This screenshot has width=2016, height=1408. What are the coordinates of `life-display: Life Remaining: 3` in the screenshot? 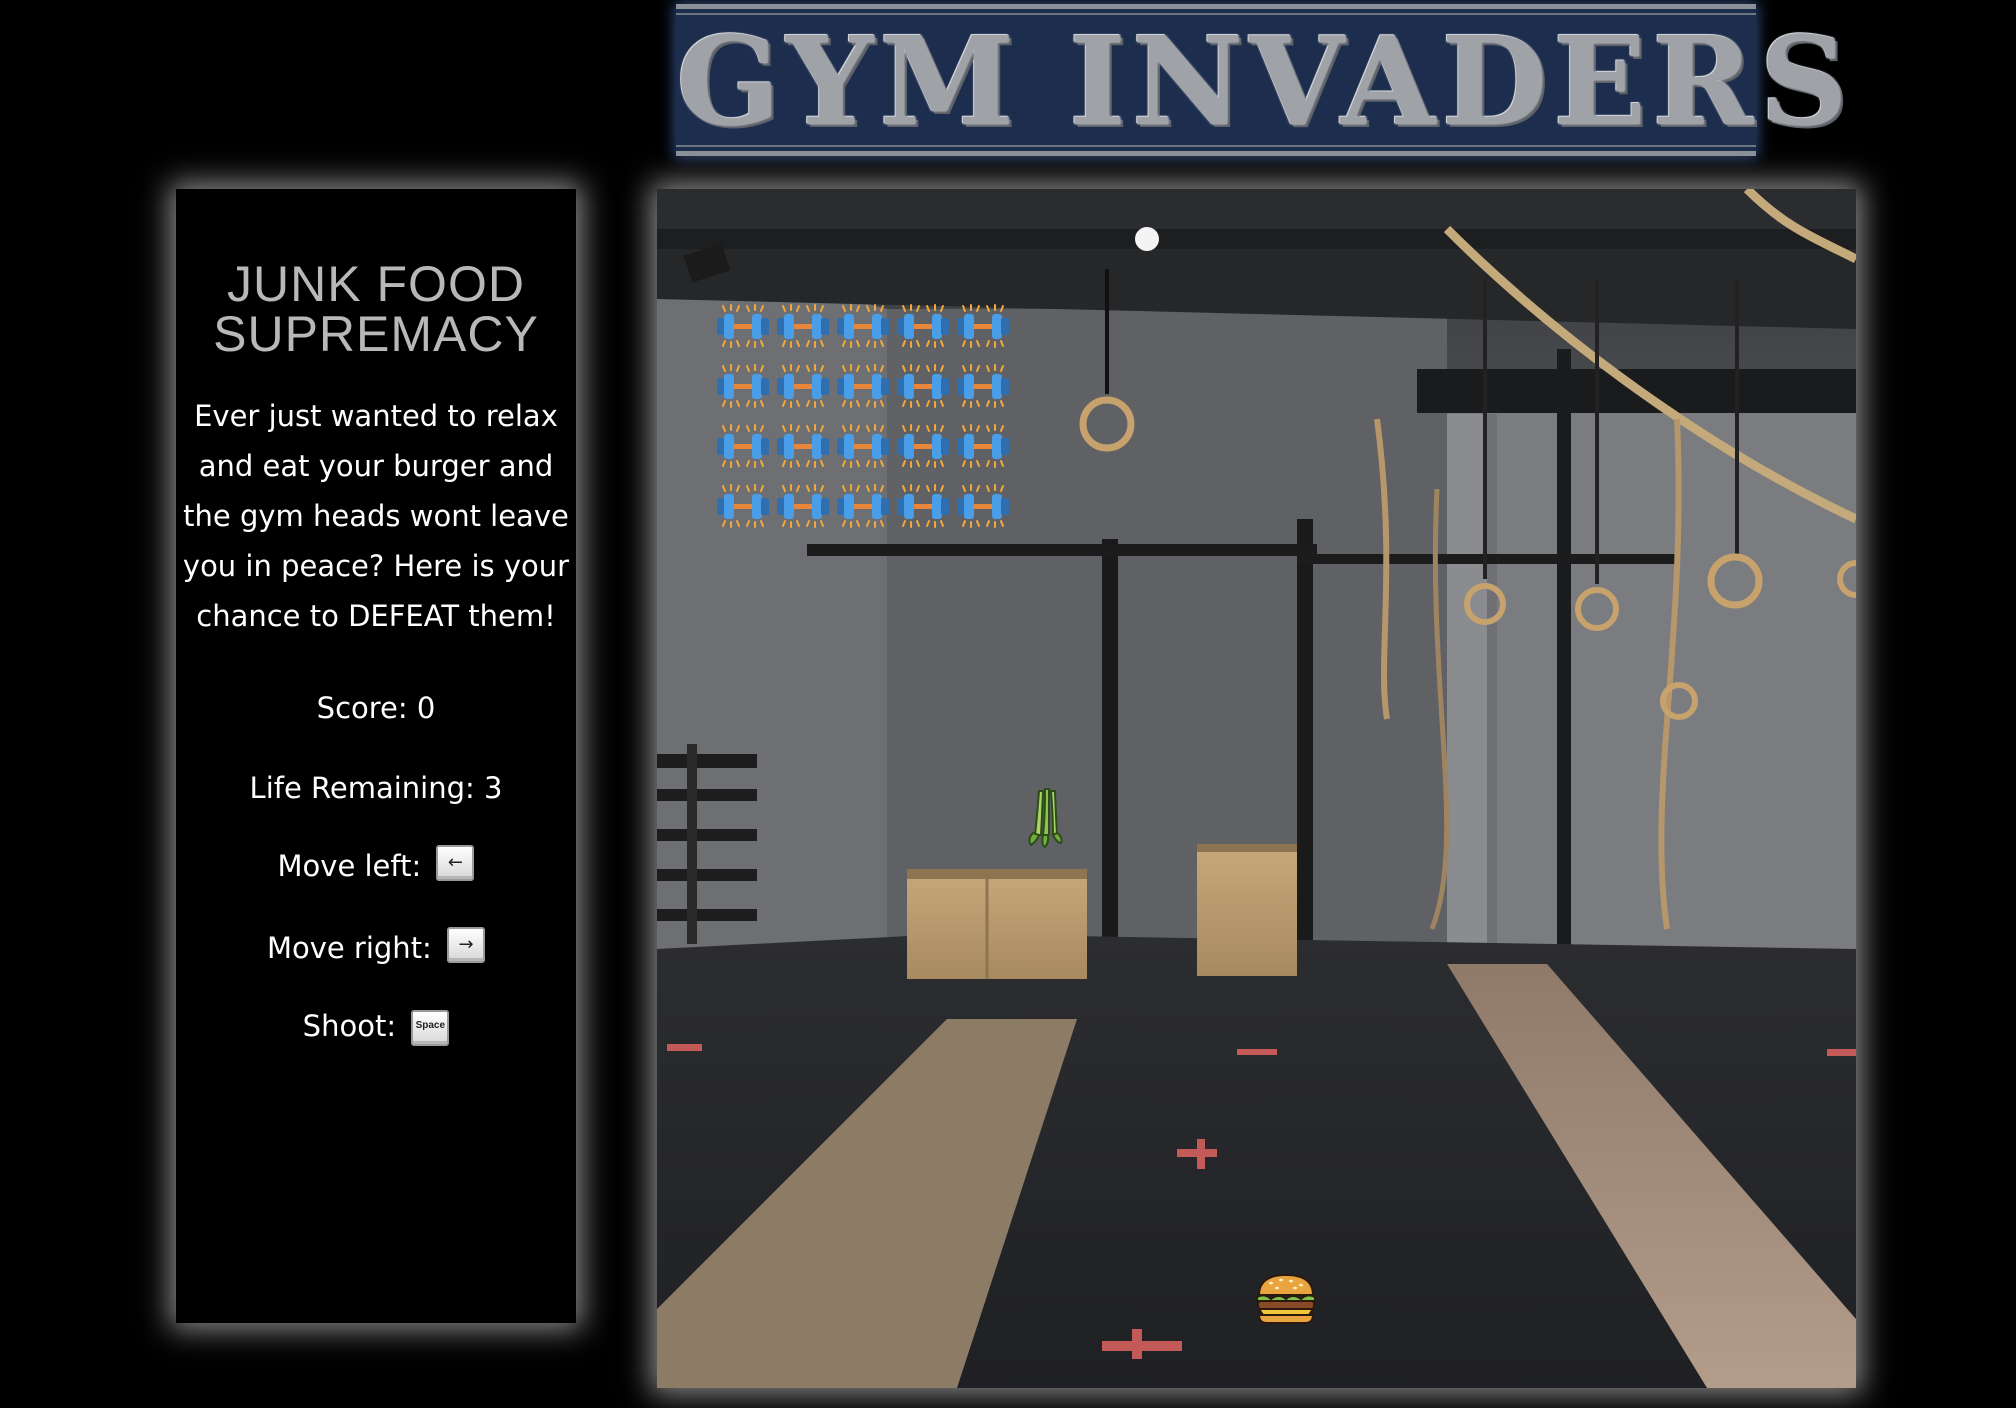 It's located at (376, 788).